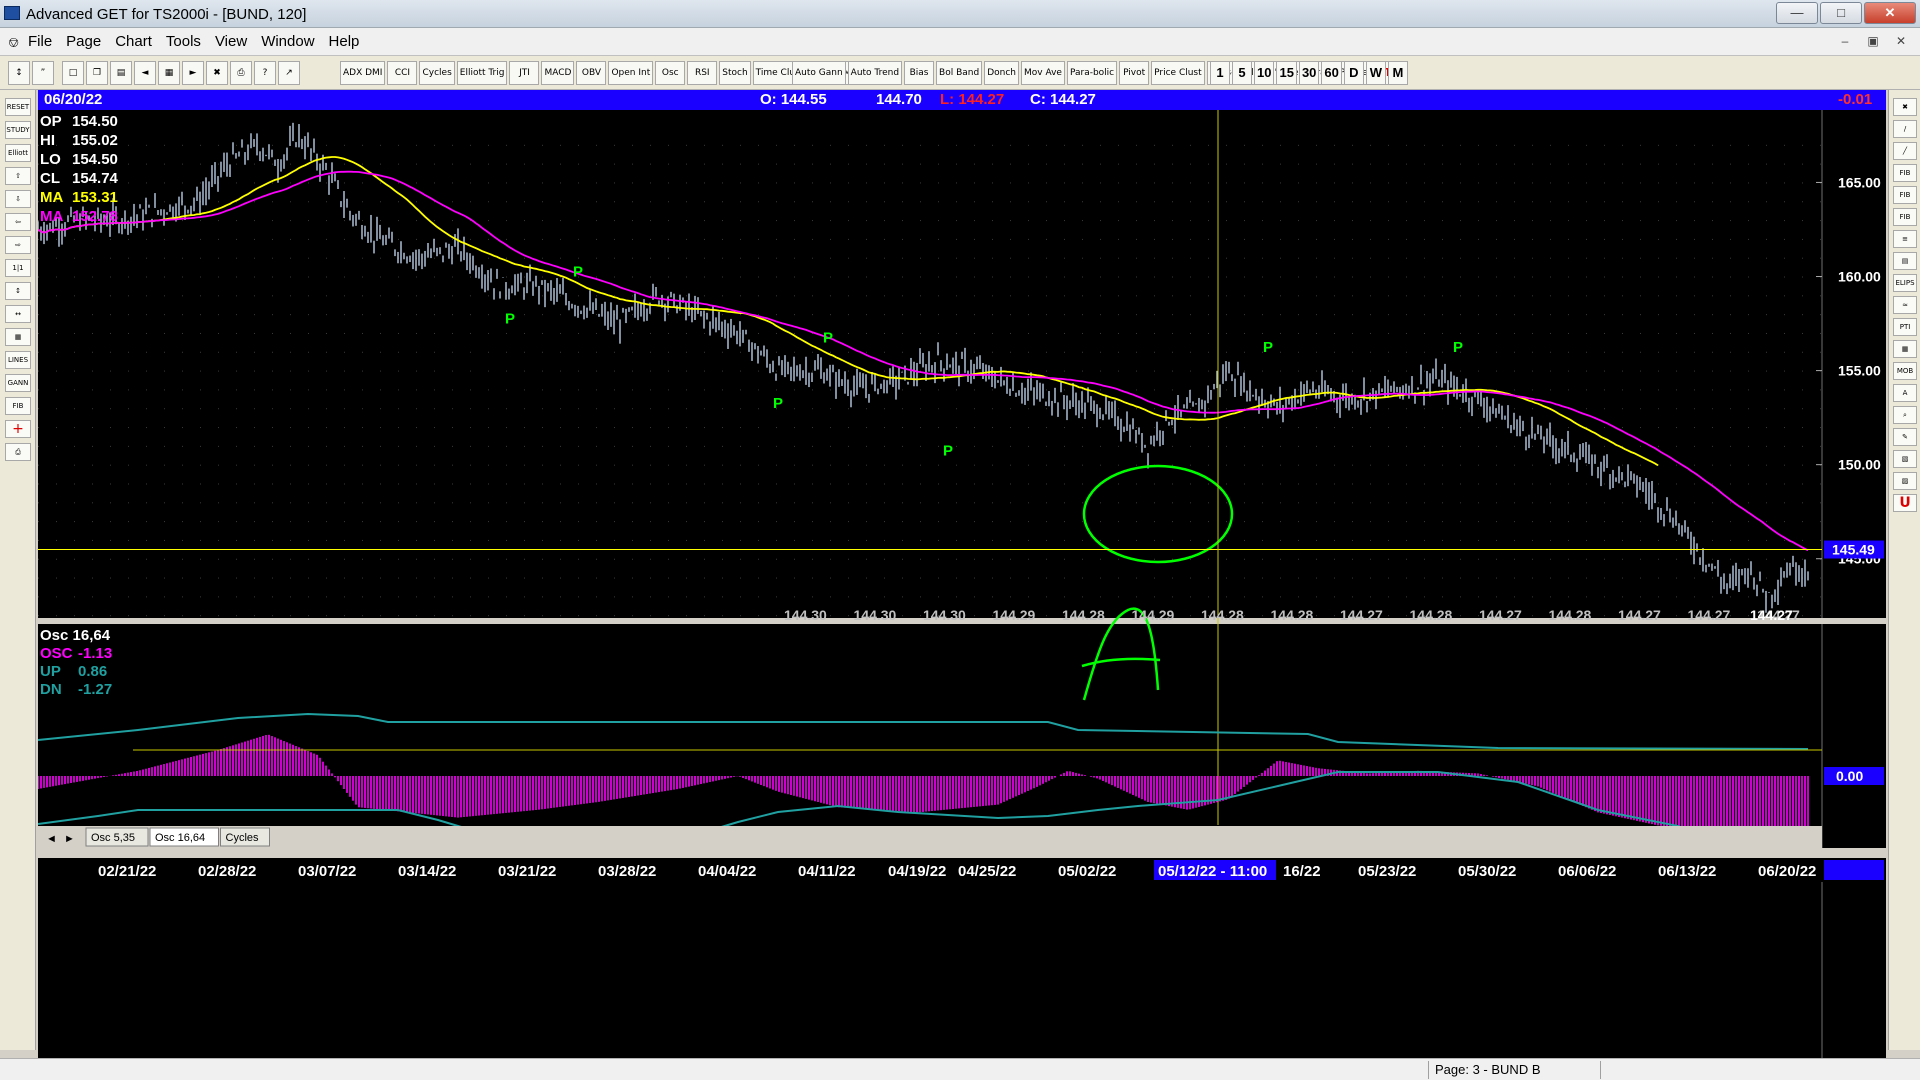 Image resolution: width=1920 pixels, height=1080 pixels. What do you see at coordinates (1220, 73) in the screenshot?
I see `interval-1-button: 1` at bounding box center [1220, 73].